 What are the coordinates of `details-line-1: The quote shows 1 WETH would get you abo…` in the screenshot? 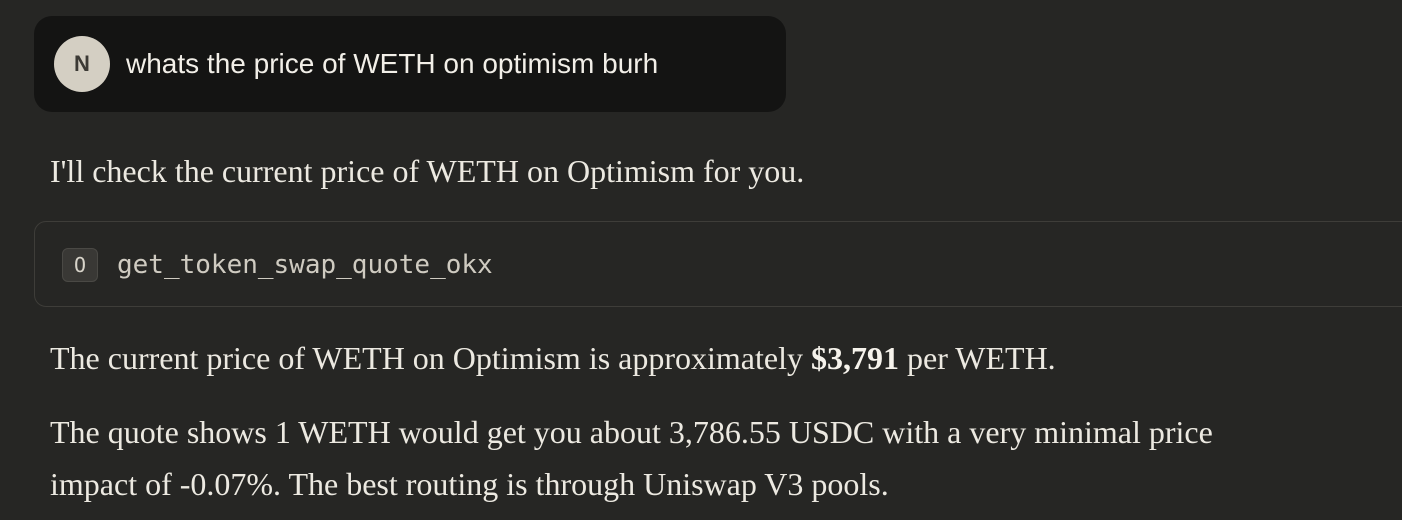 It's located at (631, 432).